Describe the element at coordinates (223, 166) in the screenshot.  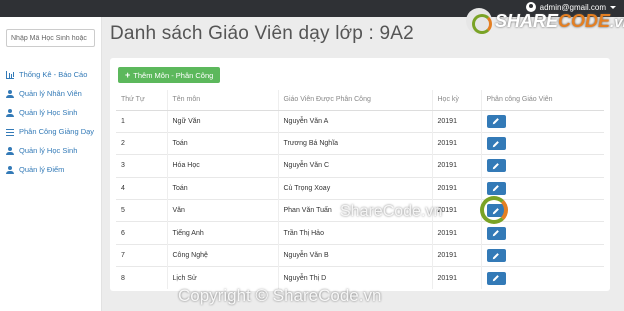
I see `table-cell: Hóa Học` at that location.